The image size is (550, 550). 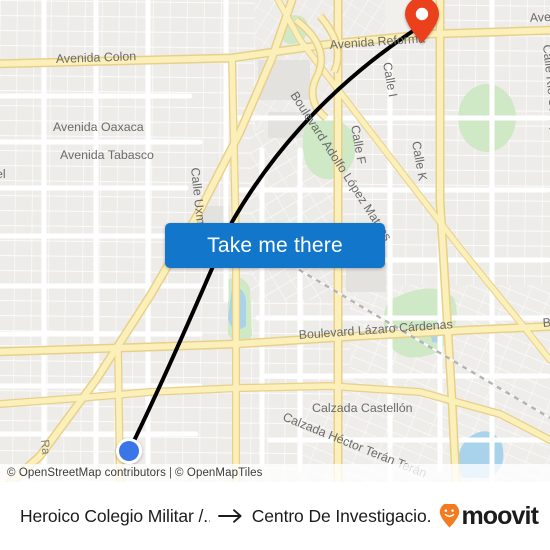 I want to click on moovit-logo: moovit, so click(x=489, y=515).